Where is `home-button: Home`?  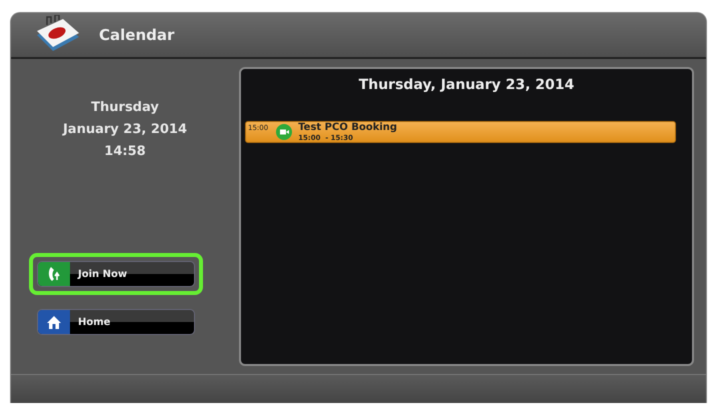
home-button: Home is located at coordinates (116, 322).